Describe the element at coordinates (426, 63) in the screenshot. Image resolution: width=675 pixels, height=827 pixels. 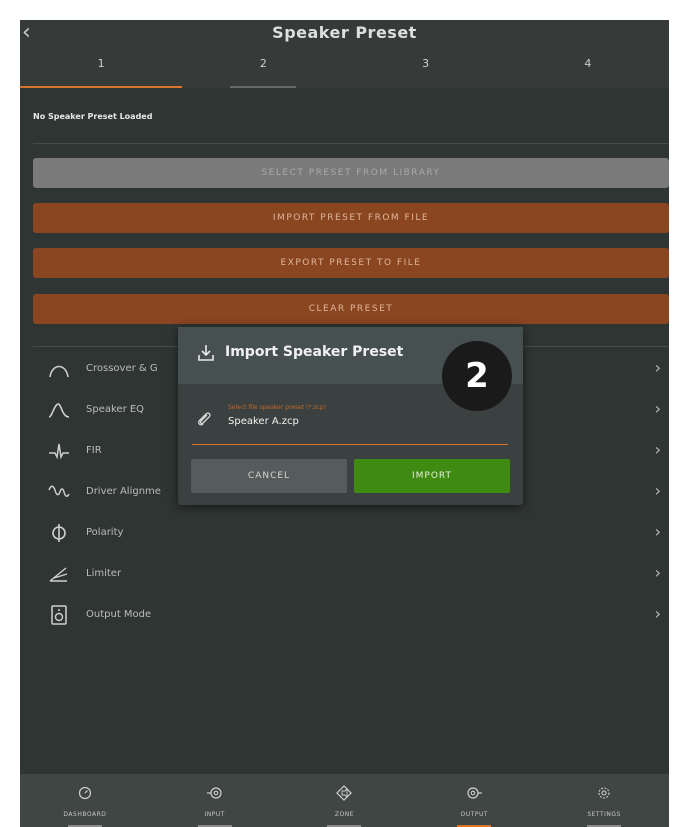
I see `tab-3-label: 3` at that location.